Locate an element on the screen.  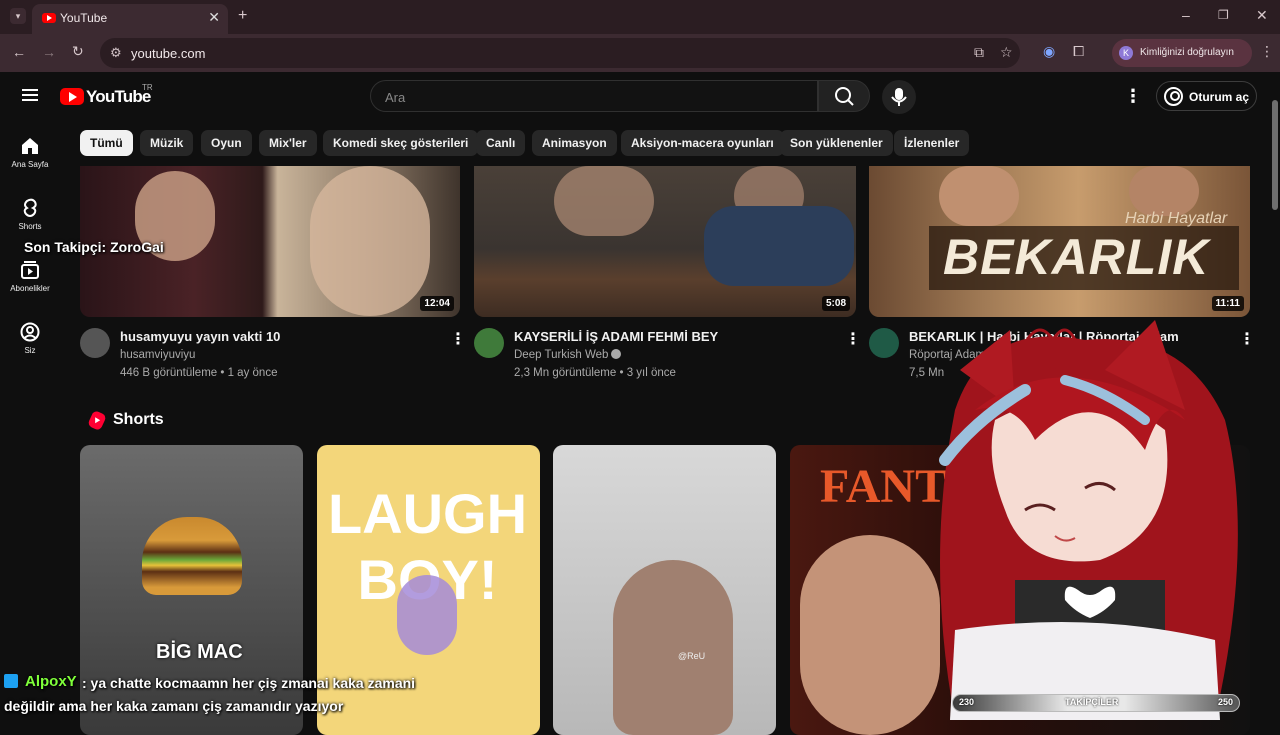
chip-all: Tümü is located at coordinates (106, 143).